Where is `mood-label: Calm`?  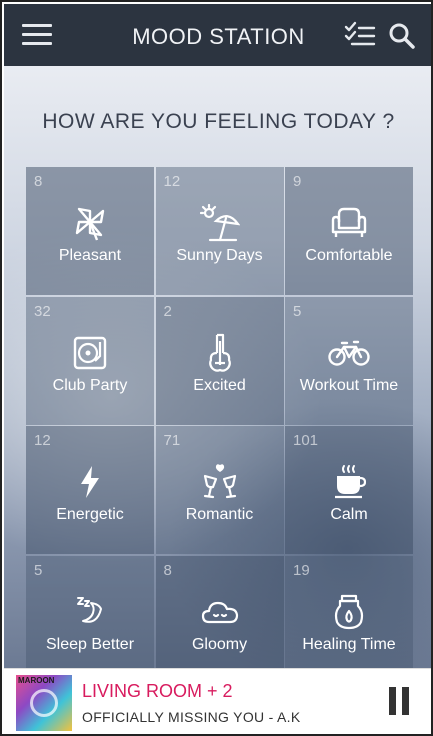
mood-label: Calm is located at coordinates (349, 514).